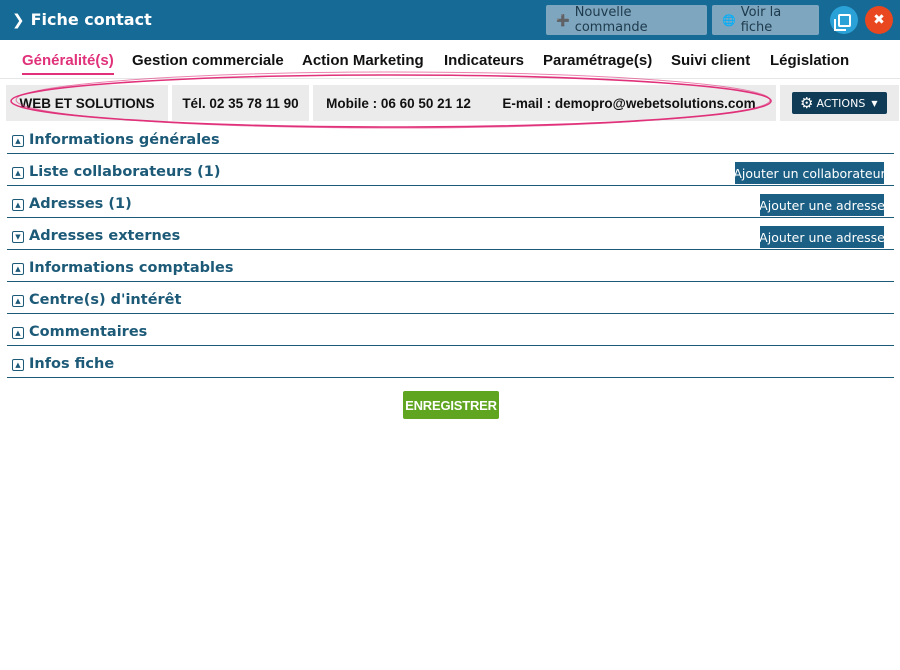 This screenshot has height=670, width=900. Describe the element at coordinates (451, 405) in the screenshot. I see `save-button: ENREGISTRER` at that location.